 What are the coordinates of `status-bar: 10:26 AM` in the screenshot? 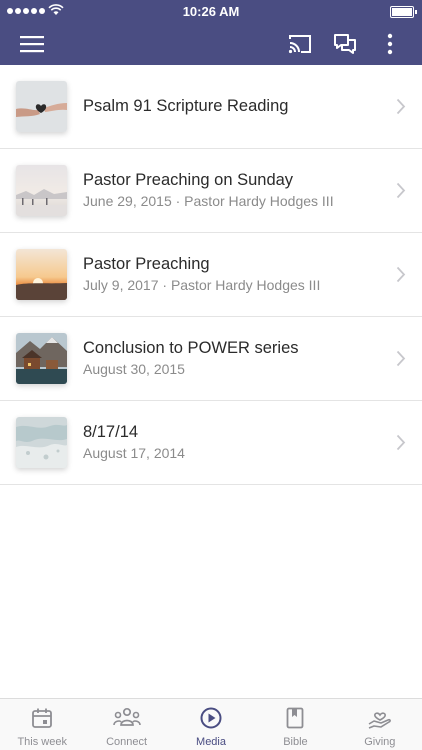 It's located at (211, 11).